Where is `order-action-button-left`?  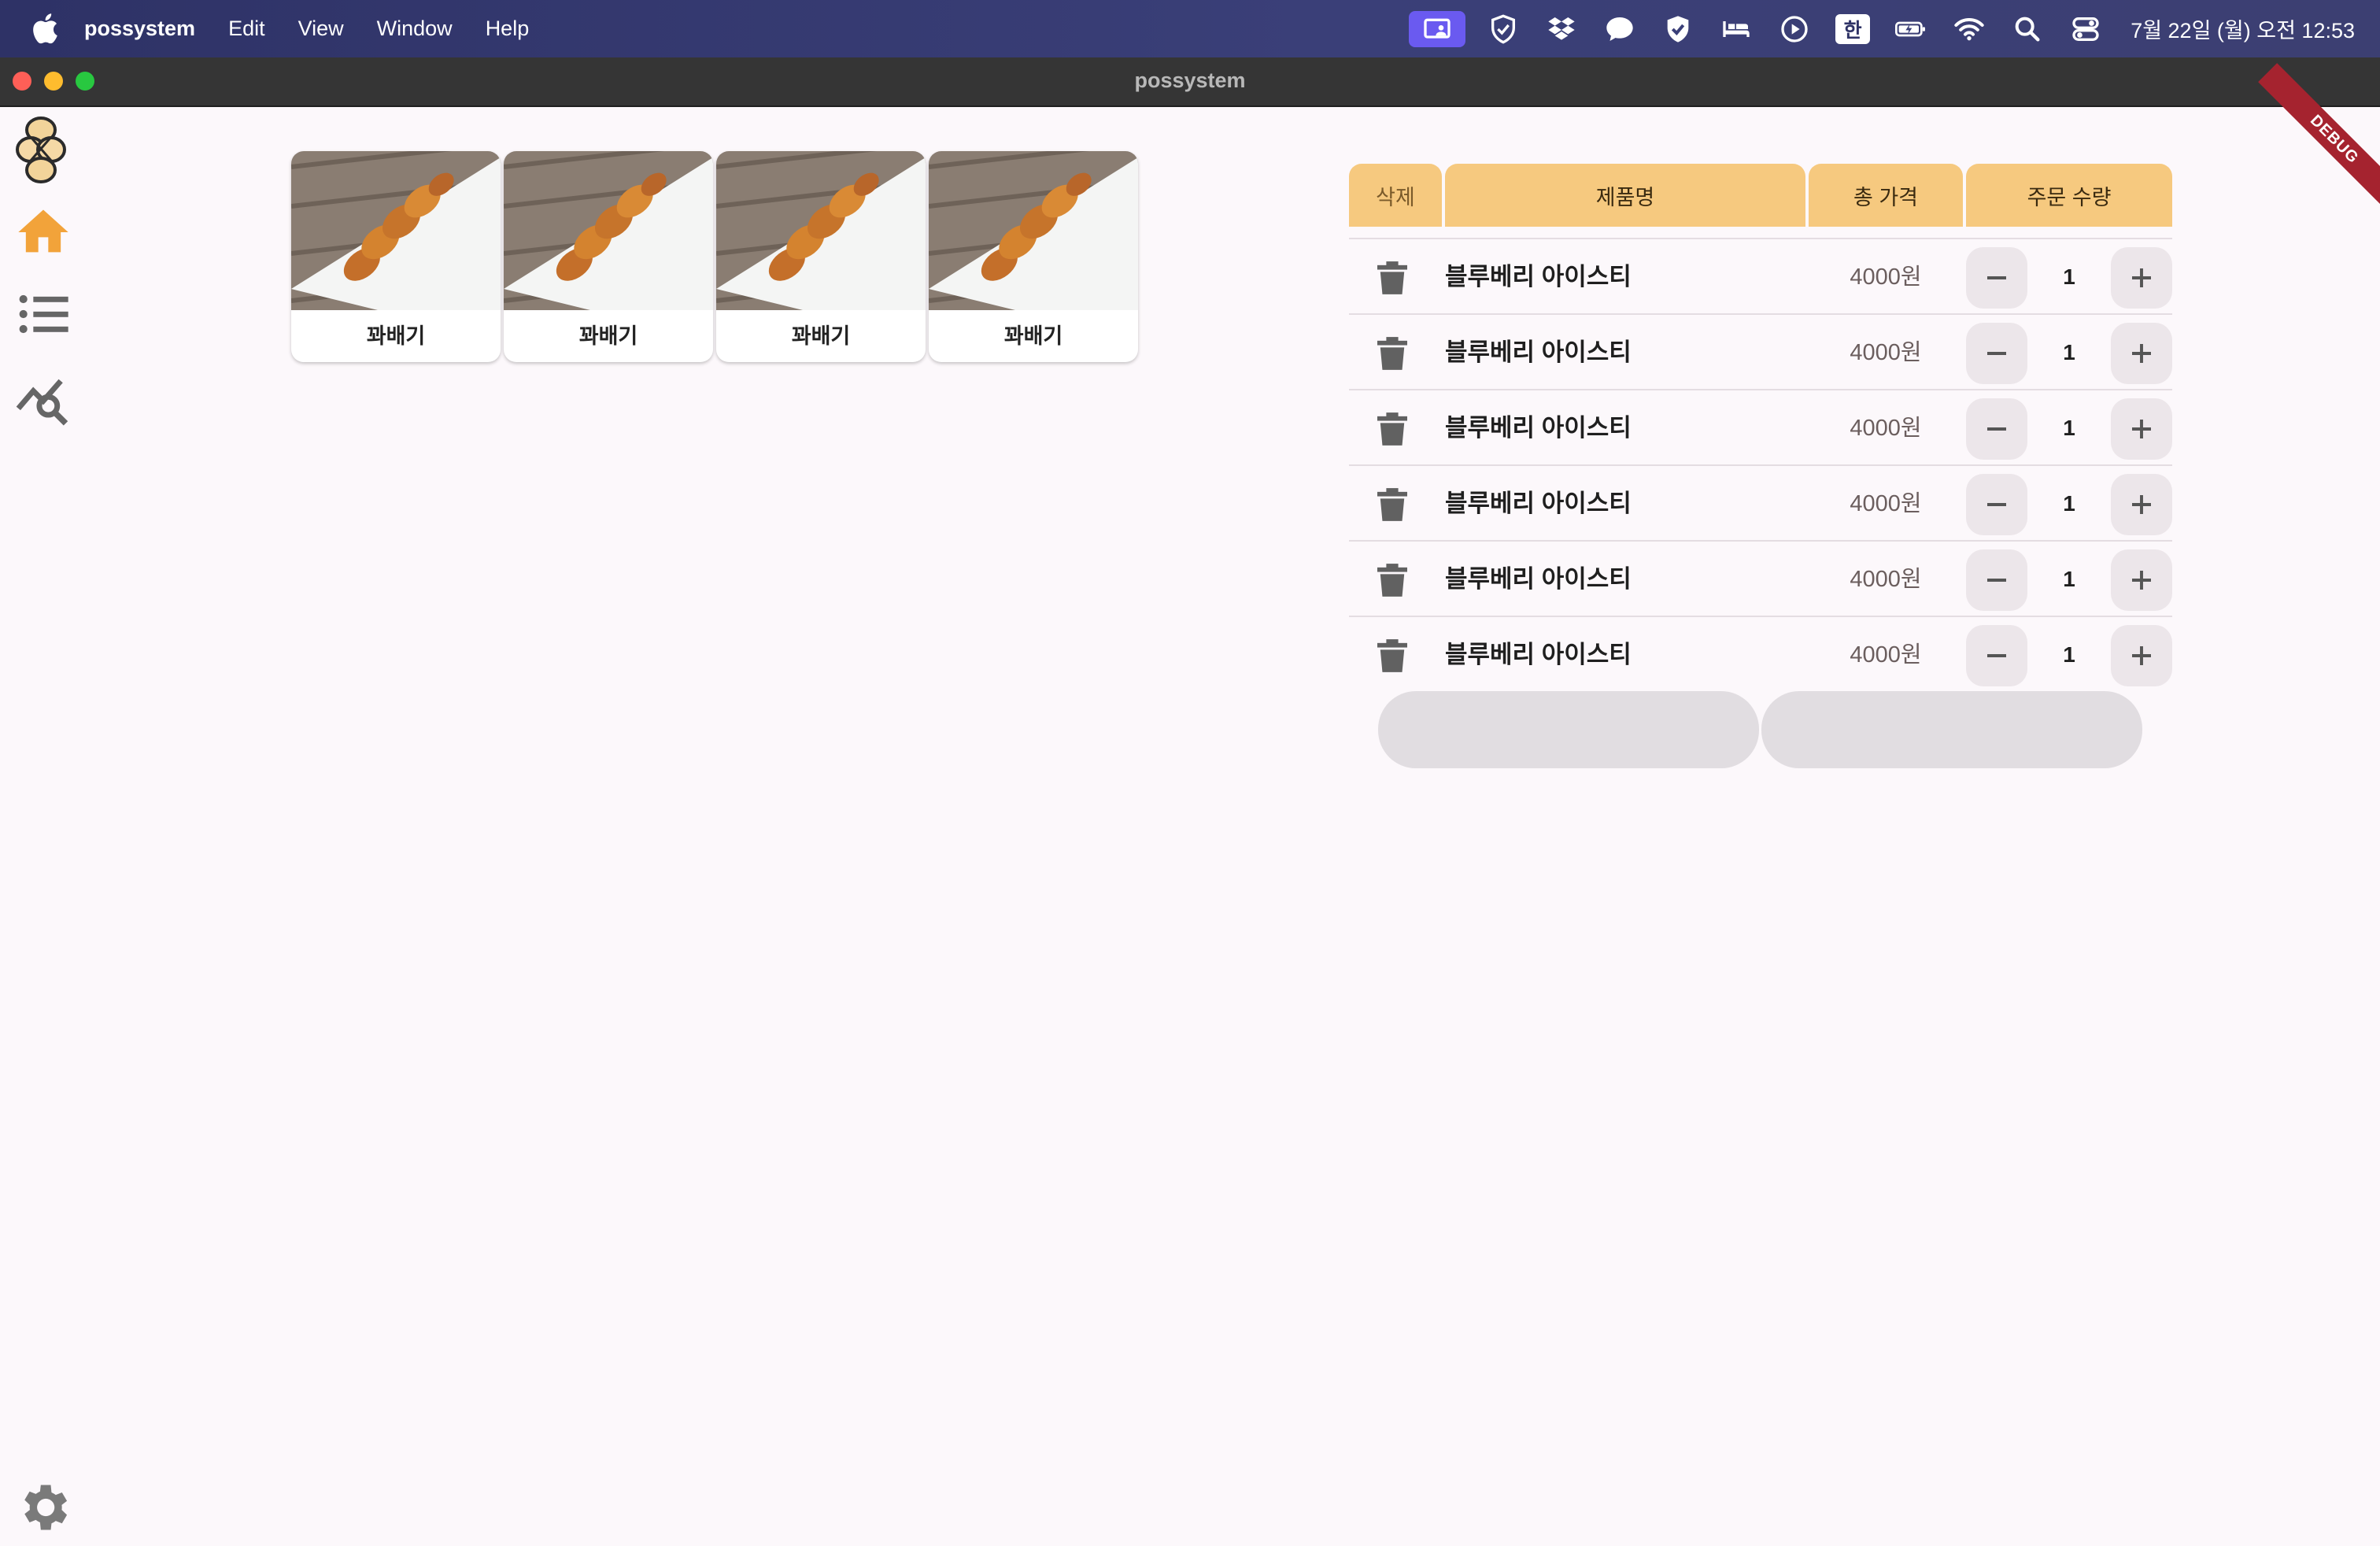
order-action-button-left is located at coordinates (1568, 730).